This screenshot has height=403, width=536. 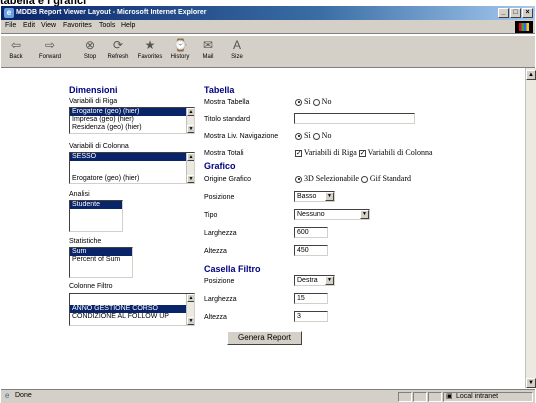 What do you see at coordinates (96, 216) in the screenshot?
I see `analisi-listbox: Studente` at bounding box center [96, 216].